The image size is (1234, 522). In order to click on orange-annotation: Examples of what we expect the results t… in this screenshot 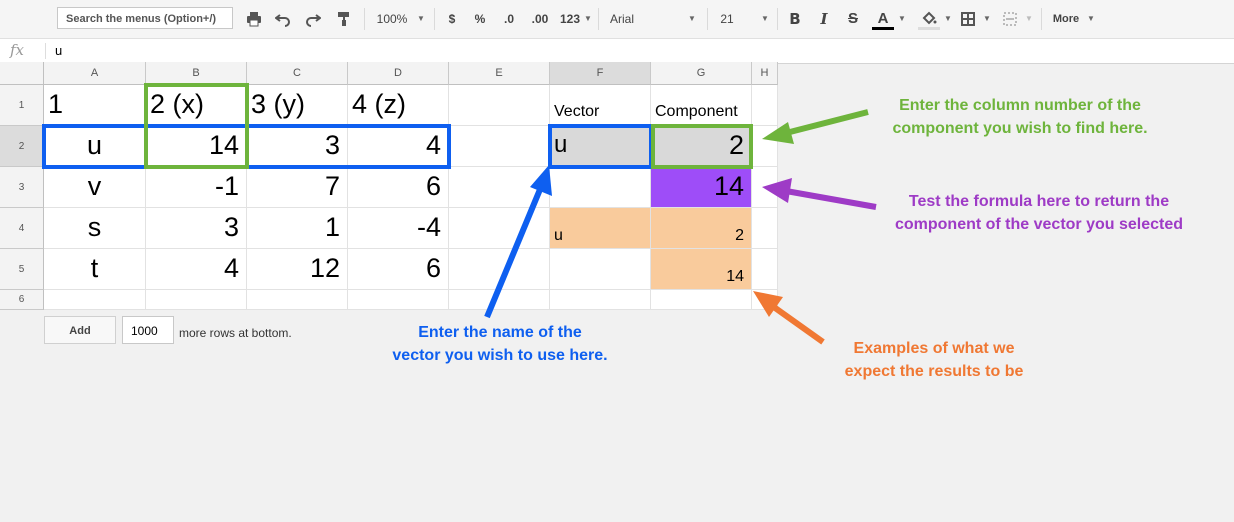, I will do `click(934, 360)`.